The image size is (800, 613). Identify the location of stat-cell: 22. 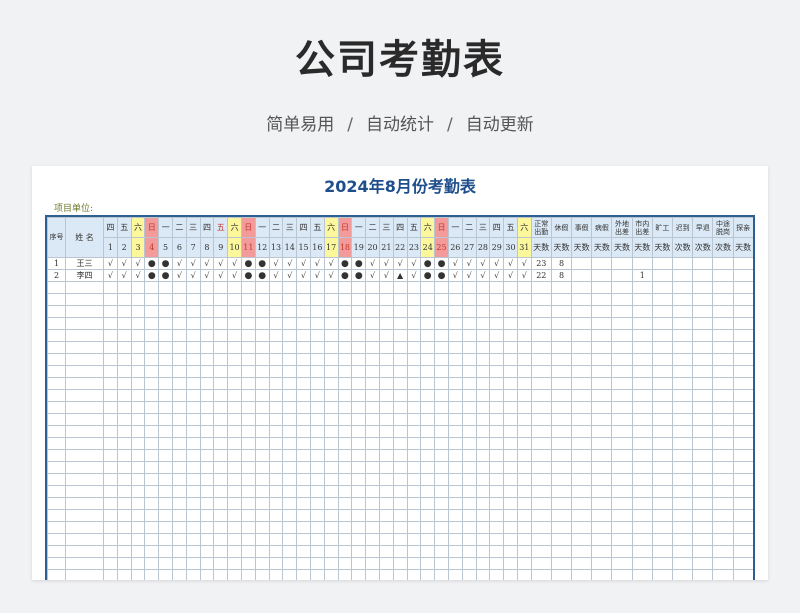
(541, 275).